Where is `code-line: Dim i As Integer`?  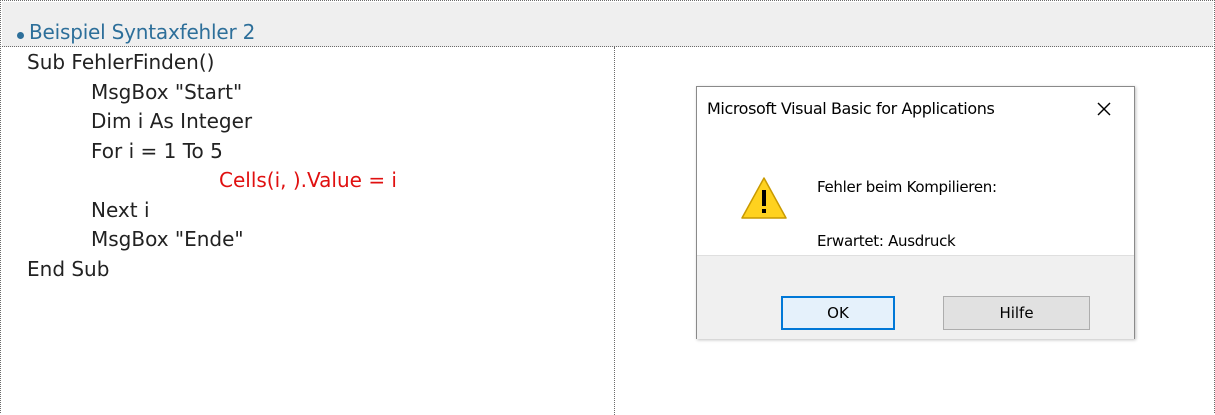
code-line: Dim i As Integer is located at coordinates (172, 121).